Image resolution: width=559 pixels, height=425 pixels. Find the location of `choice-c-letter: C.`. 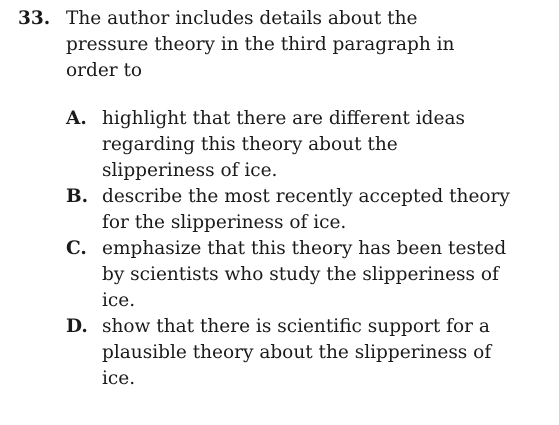

choice-c-letter: C. is located at coordinates (76, 248).